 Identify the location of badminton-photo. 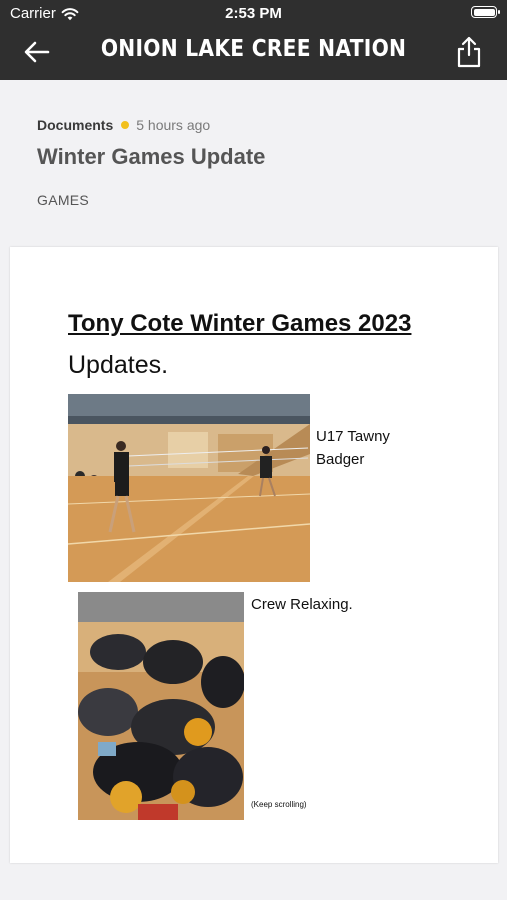
(189, 488).